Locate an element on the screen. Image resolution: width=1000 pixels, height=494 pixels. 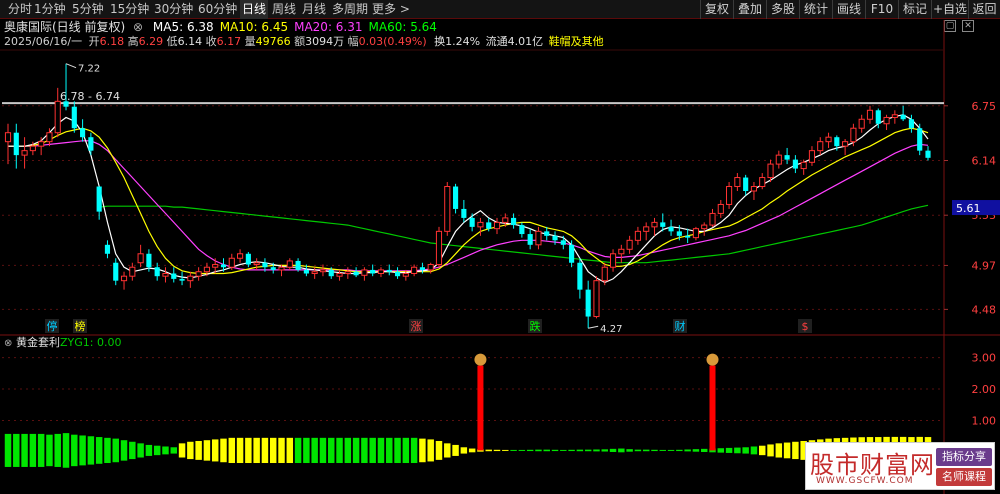
resistance-label: 6.78 - 6.74 is located at coordinates (90, 96).